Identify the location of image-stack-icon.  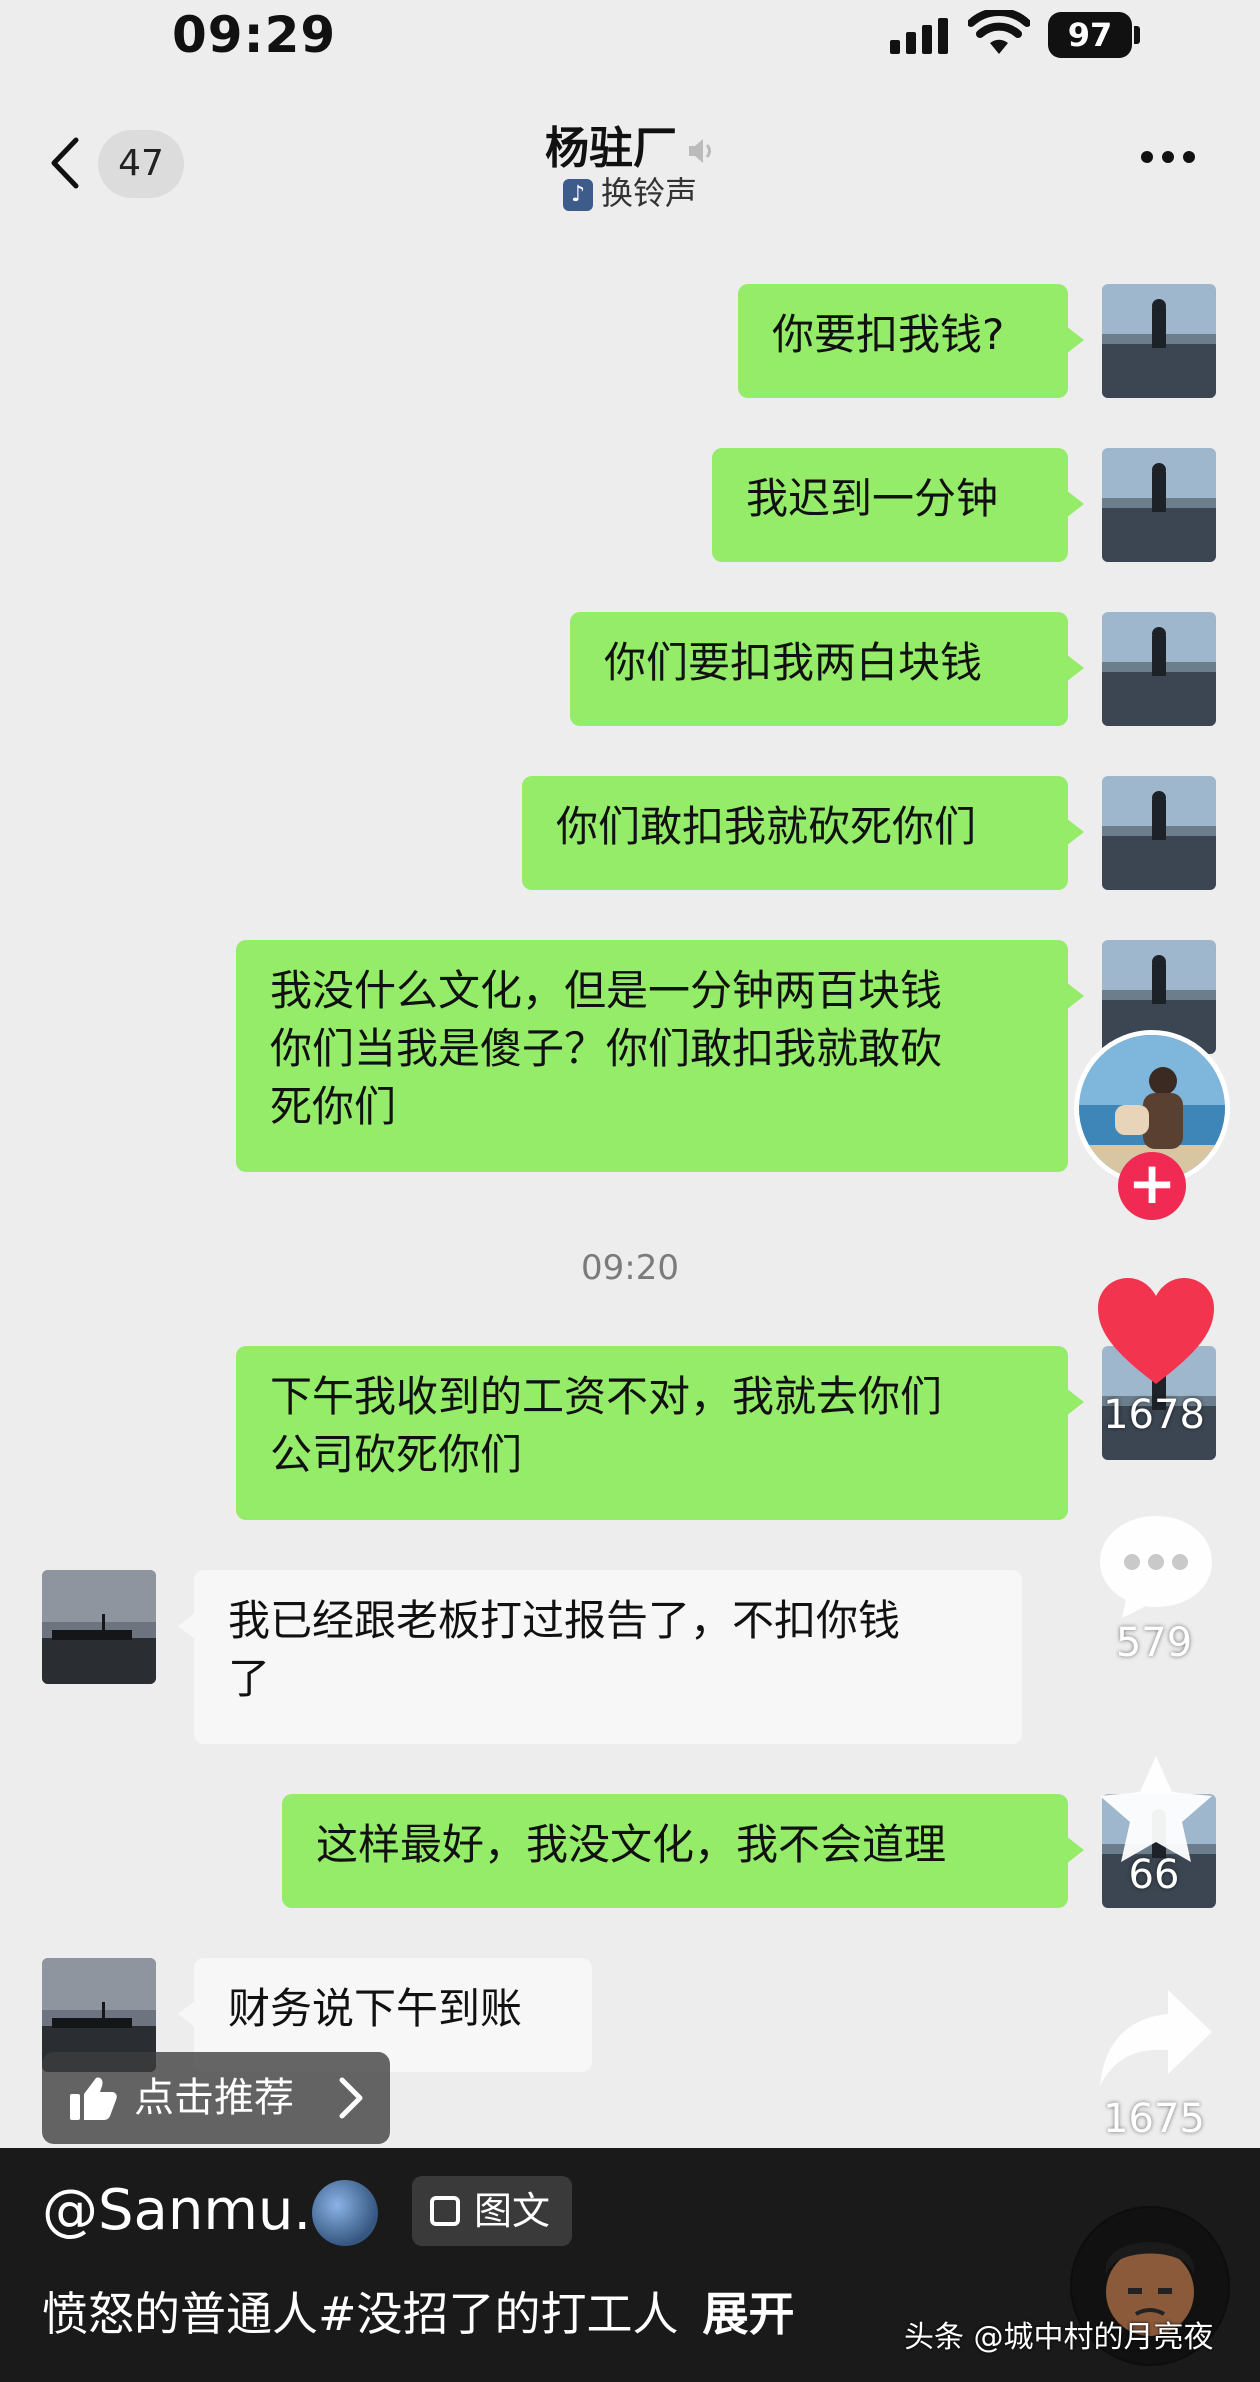
(445, 2211).